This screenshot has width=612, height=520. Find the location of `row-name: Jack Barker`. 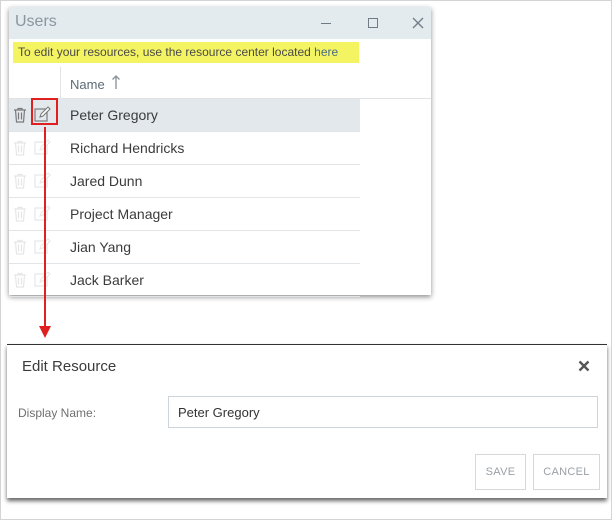

row-name: Jack Barker is located at coordinates (107, 280).